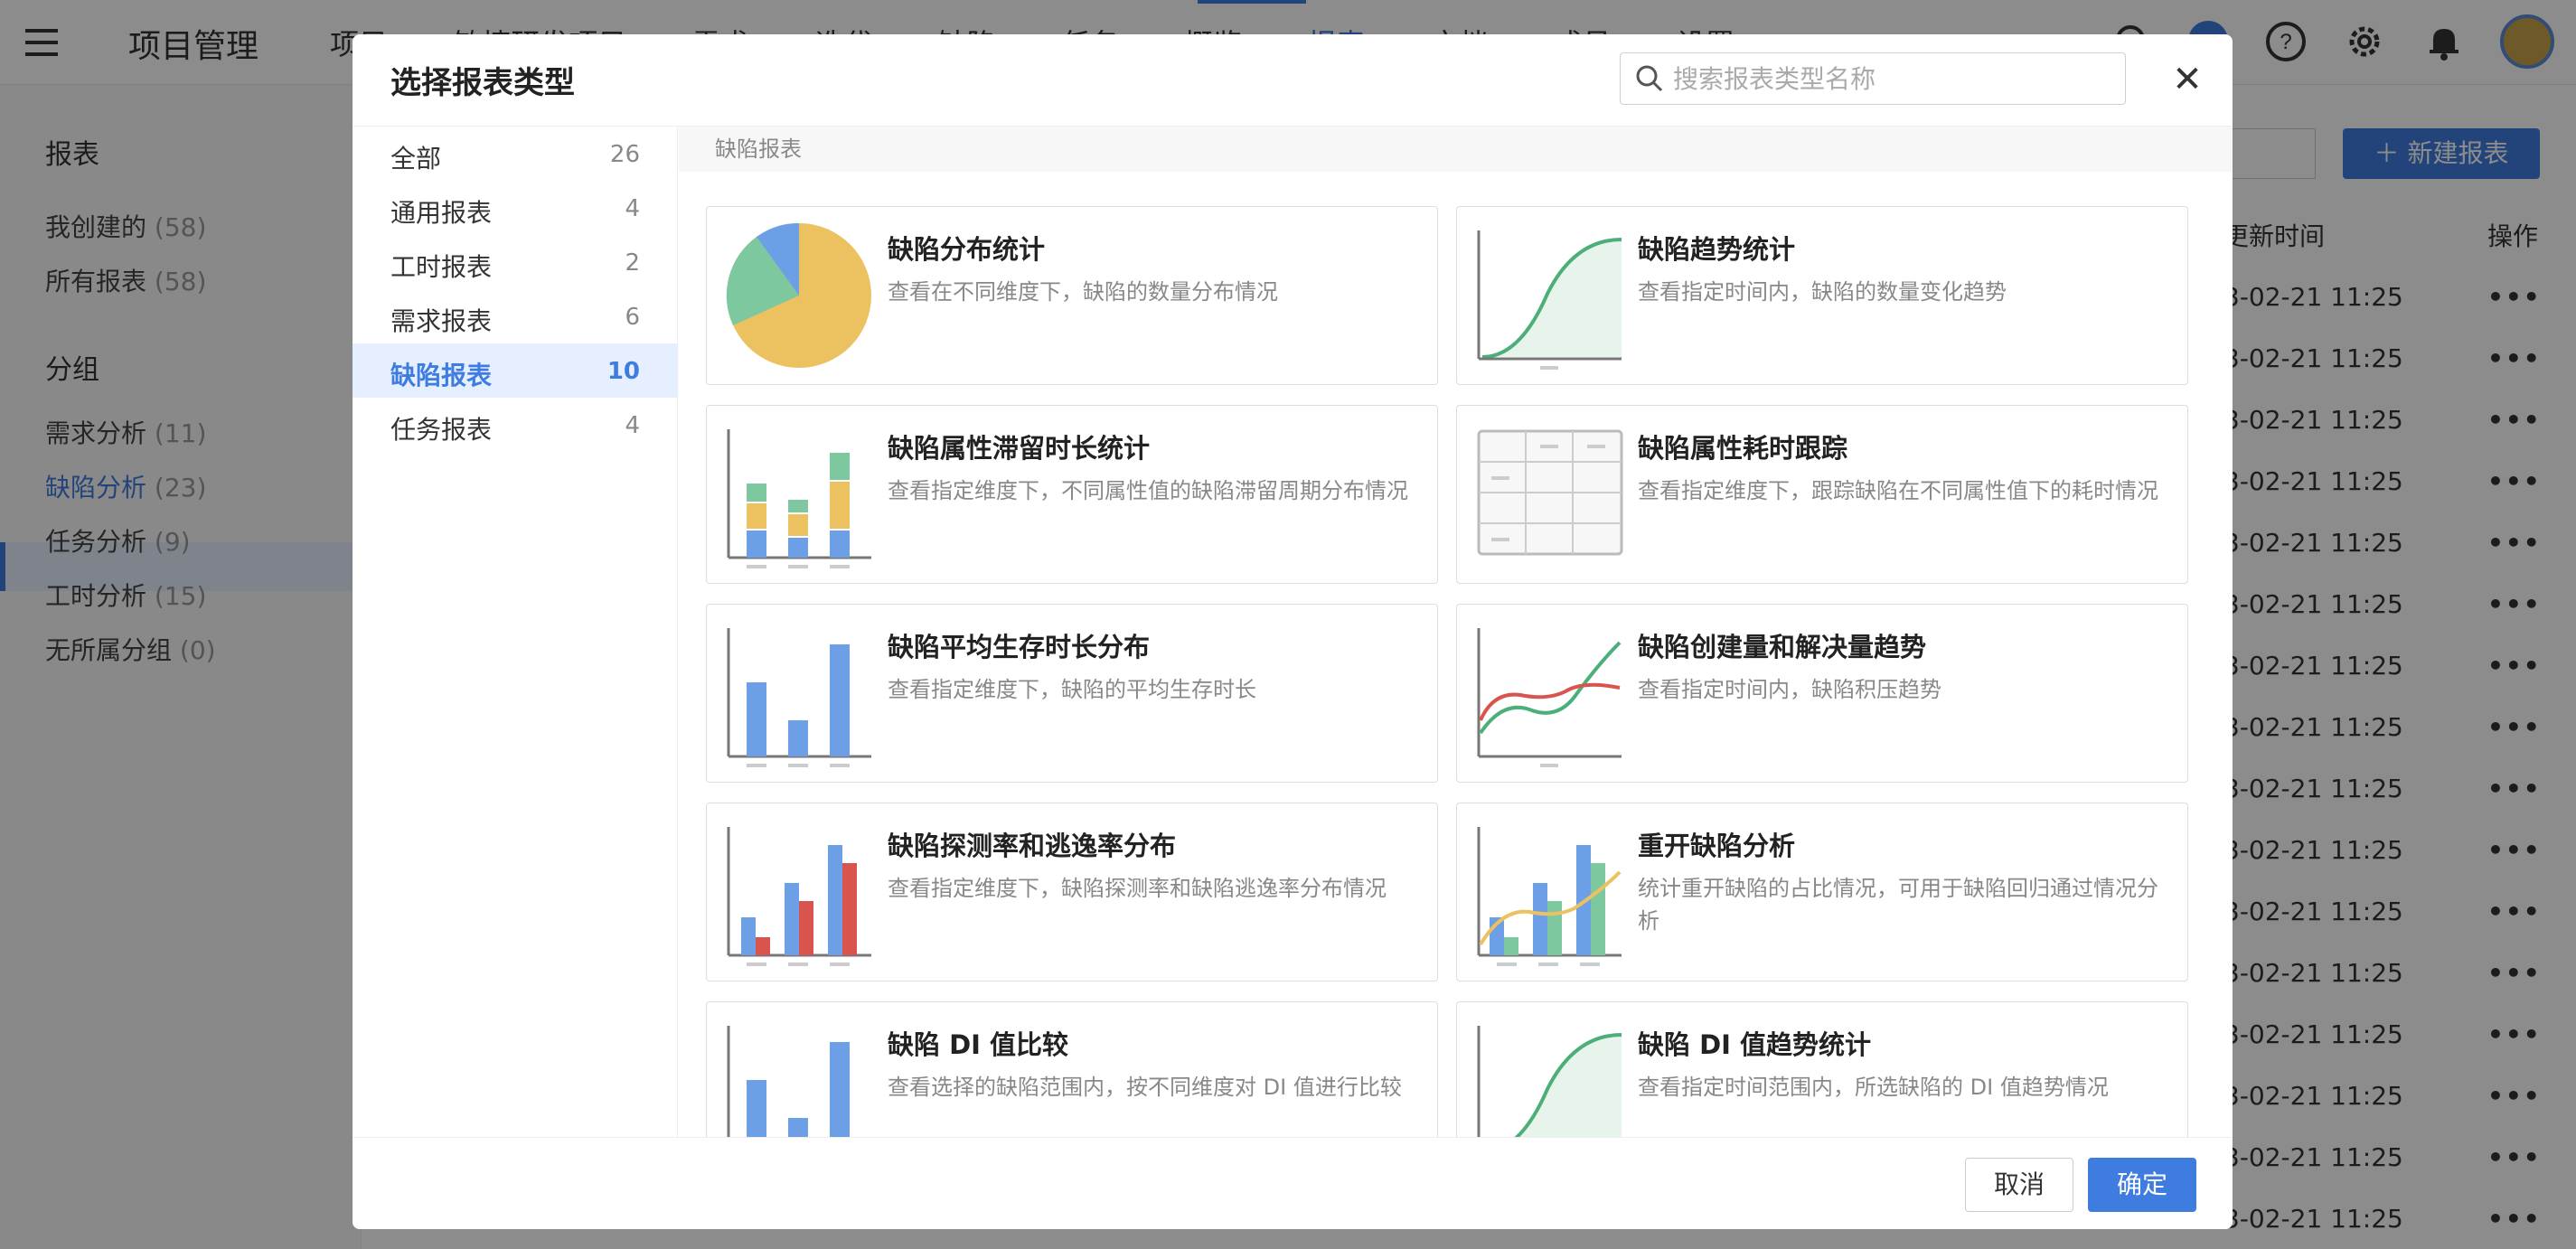  I want to click on report-card: 缺陷属性滞留时长统计 查看指定维度下，不同属性值的缺陷滞留周期分布情况, so click(1072, 494).